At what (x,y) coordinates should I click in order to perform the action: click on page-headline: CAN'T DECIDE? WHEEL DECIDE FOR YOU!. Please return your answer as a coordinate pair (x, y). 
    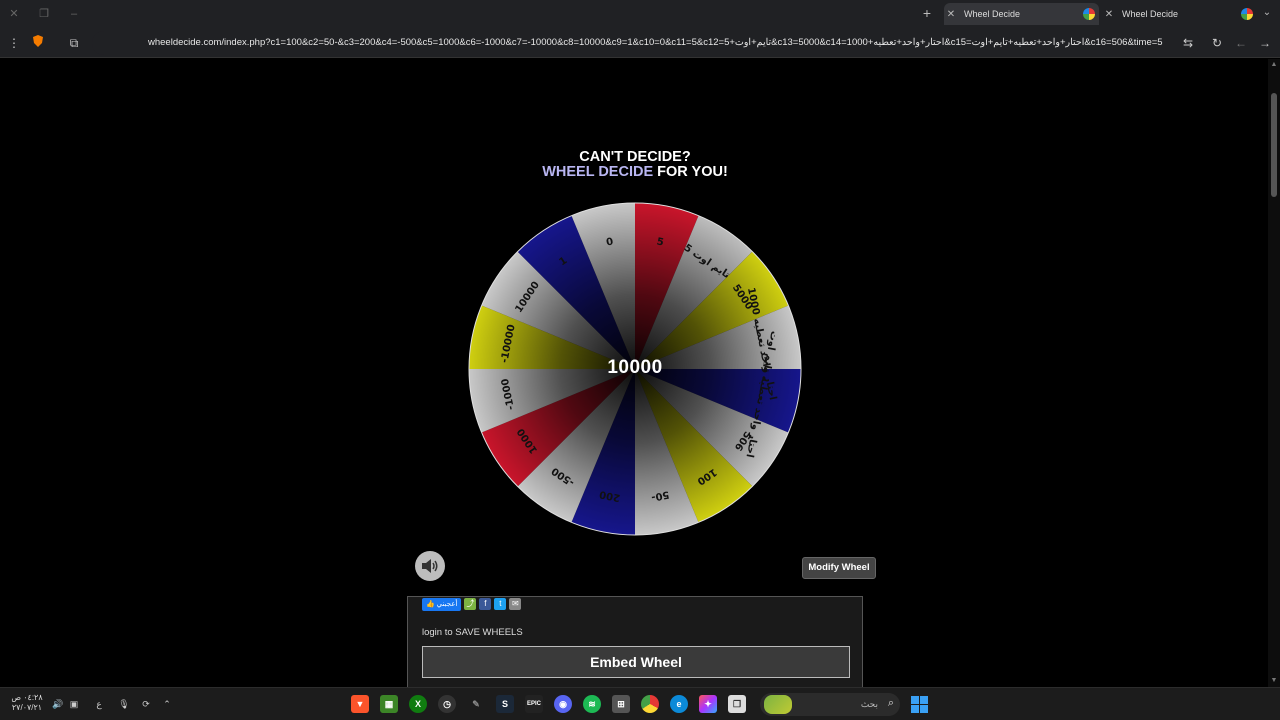
    Looking at the image, I should click on (635, 165).